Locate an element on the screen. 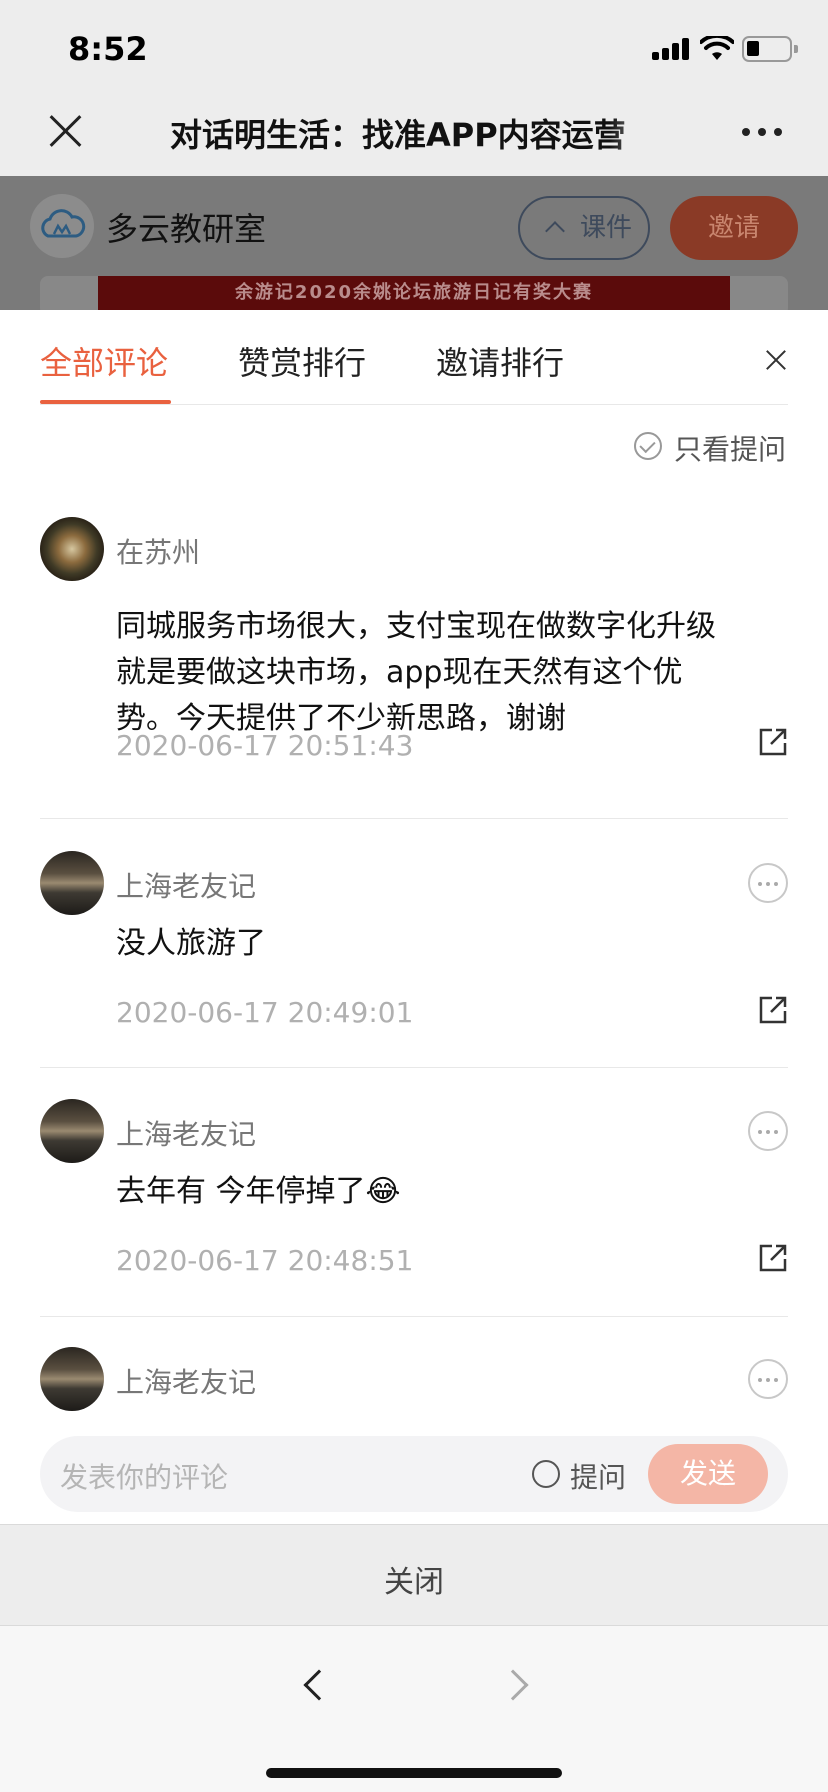 The image size is (828, 1792). courseware-button: 课件 is located at coordinates (584, 228).